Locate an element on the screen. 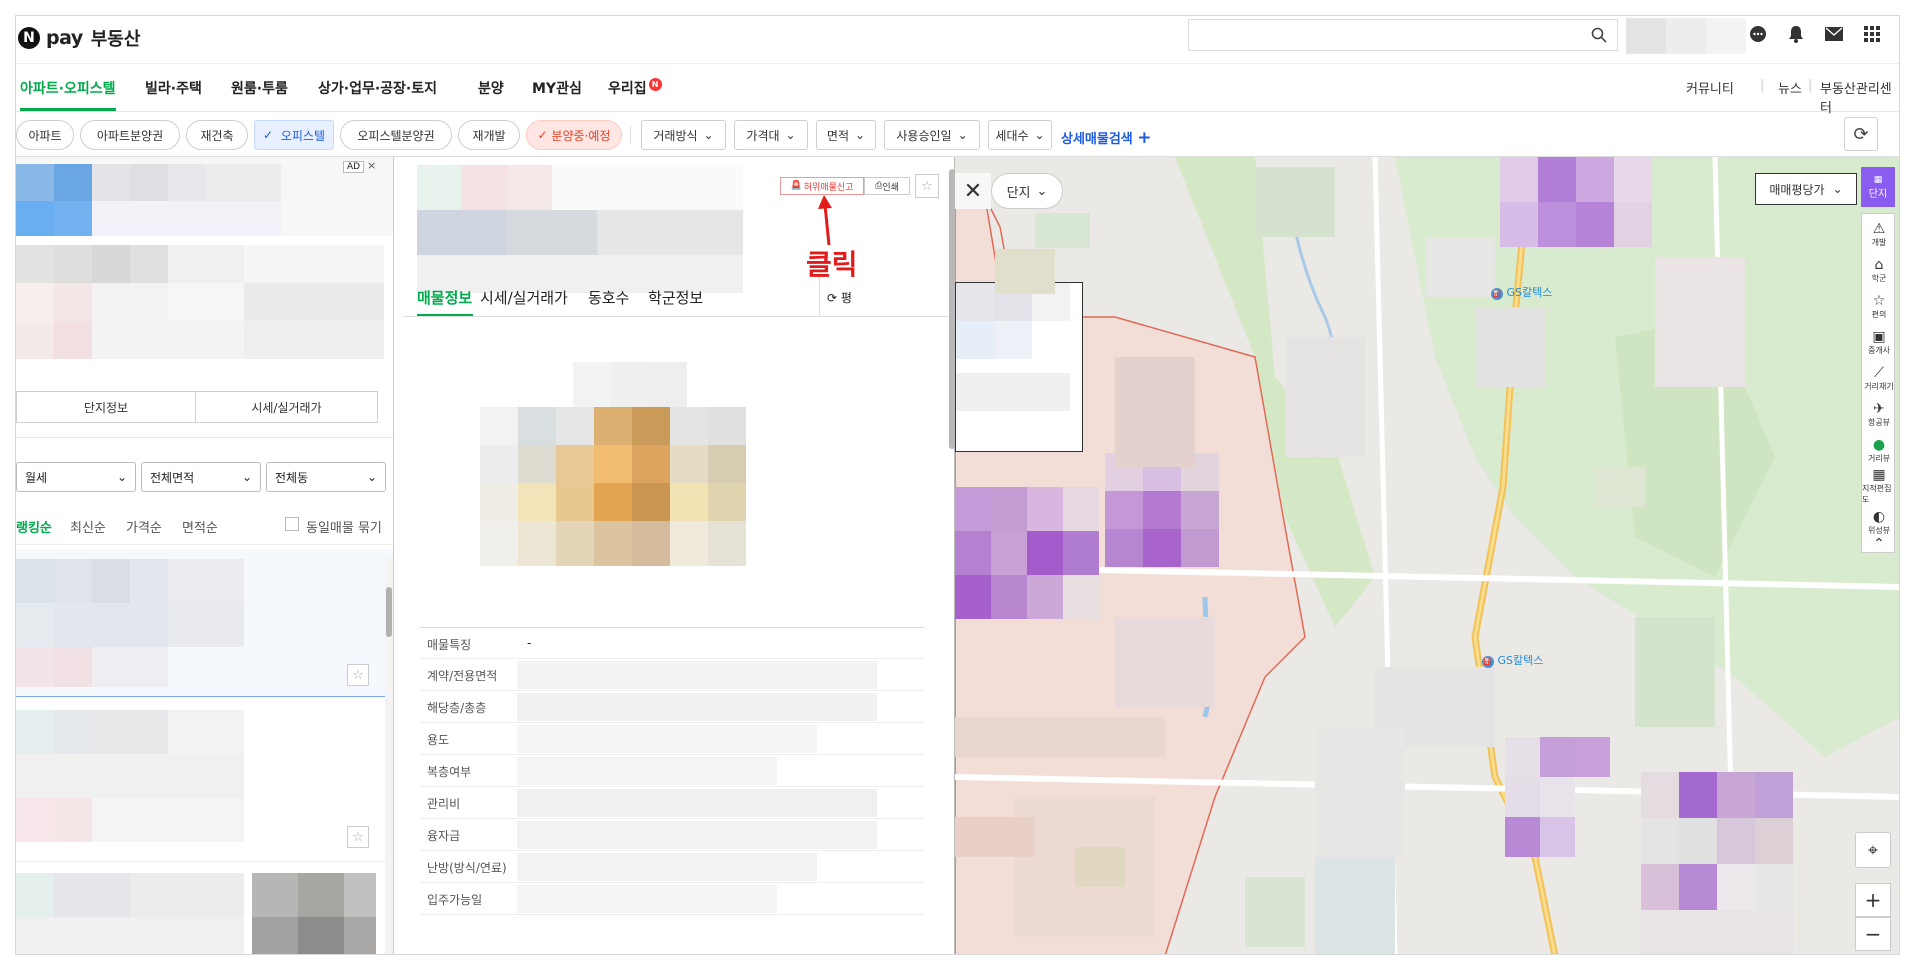 This screenshot has width=1913, height=969. bell-icon is located at coordinates (1796, 34).